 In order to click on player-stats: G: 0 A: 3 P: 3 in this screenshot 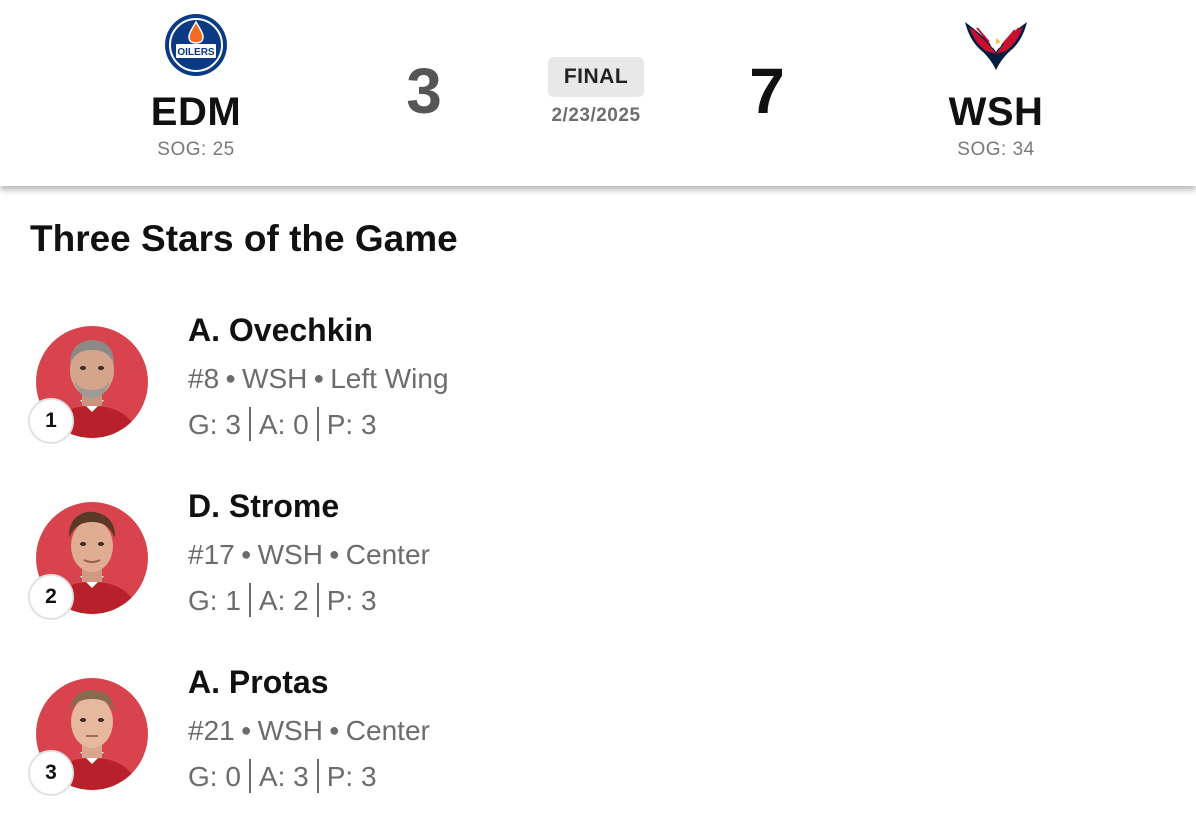, I will do `click(282, 776)`.